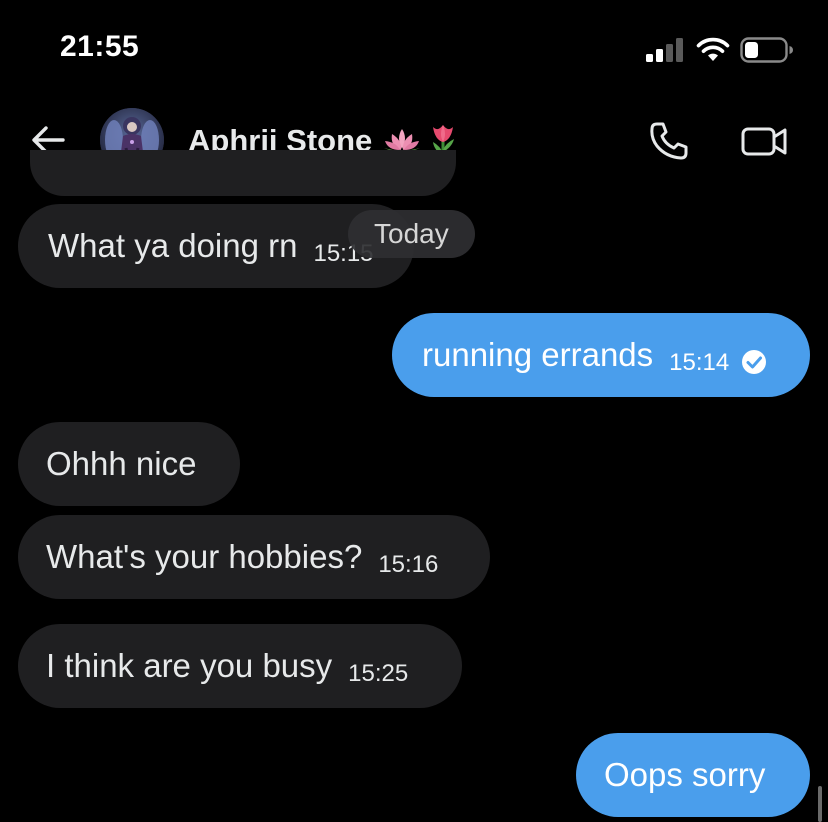 Image resolution: width=828 pixels, height=822 pixels. I want to click on message-text: What ya doing rn, so click(173, 245).